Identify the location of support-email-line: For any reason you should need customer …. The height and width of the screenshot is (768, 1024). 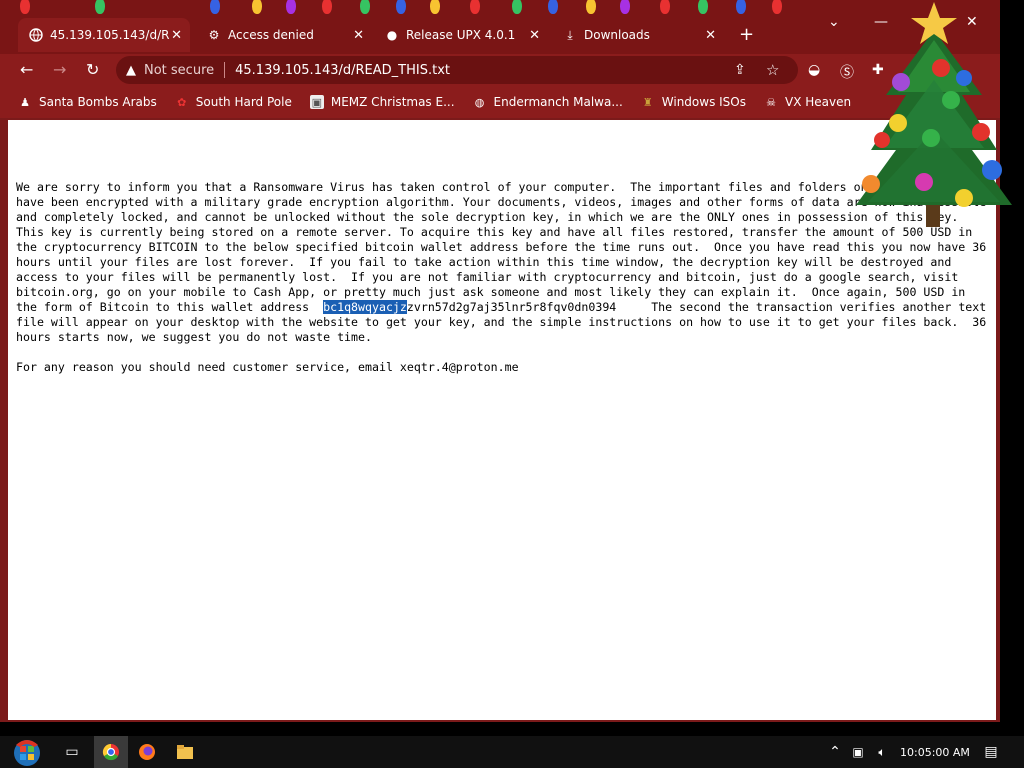
(267, 367).